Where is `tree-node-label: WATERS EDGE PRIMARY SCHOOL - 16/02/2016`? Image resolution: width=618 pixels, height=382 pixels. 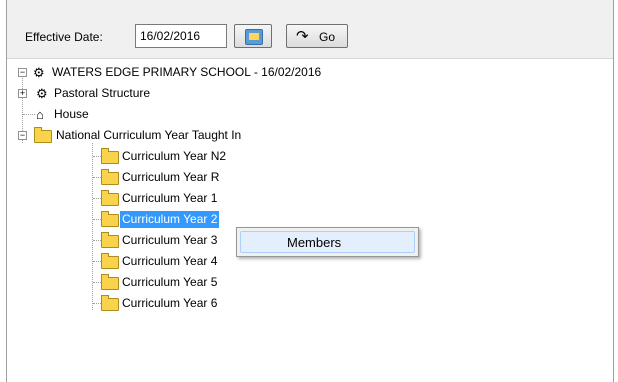 tree-node-label: WATERS EDGE PRIMARY SCHOOL - 16/02/2016 is located at coordinates (187, 72).